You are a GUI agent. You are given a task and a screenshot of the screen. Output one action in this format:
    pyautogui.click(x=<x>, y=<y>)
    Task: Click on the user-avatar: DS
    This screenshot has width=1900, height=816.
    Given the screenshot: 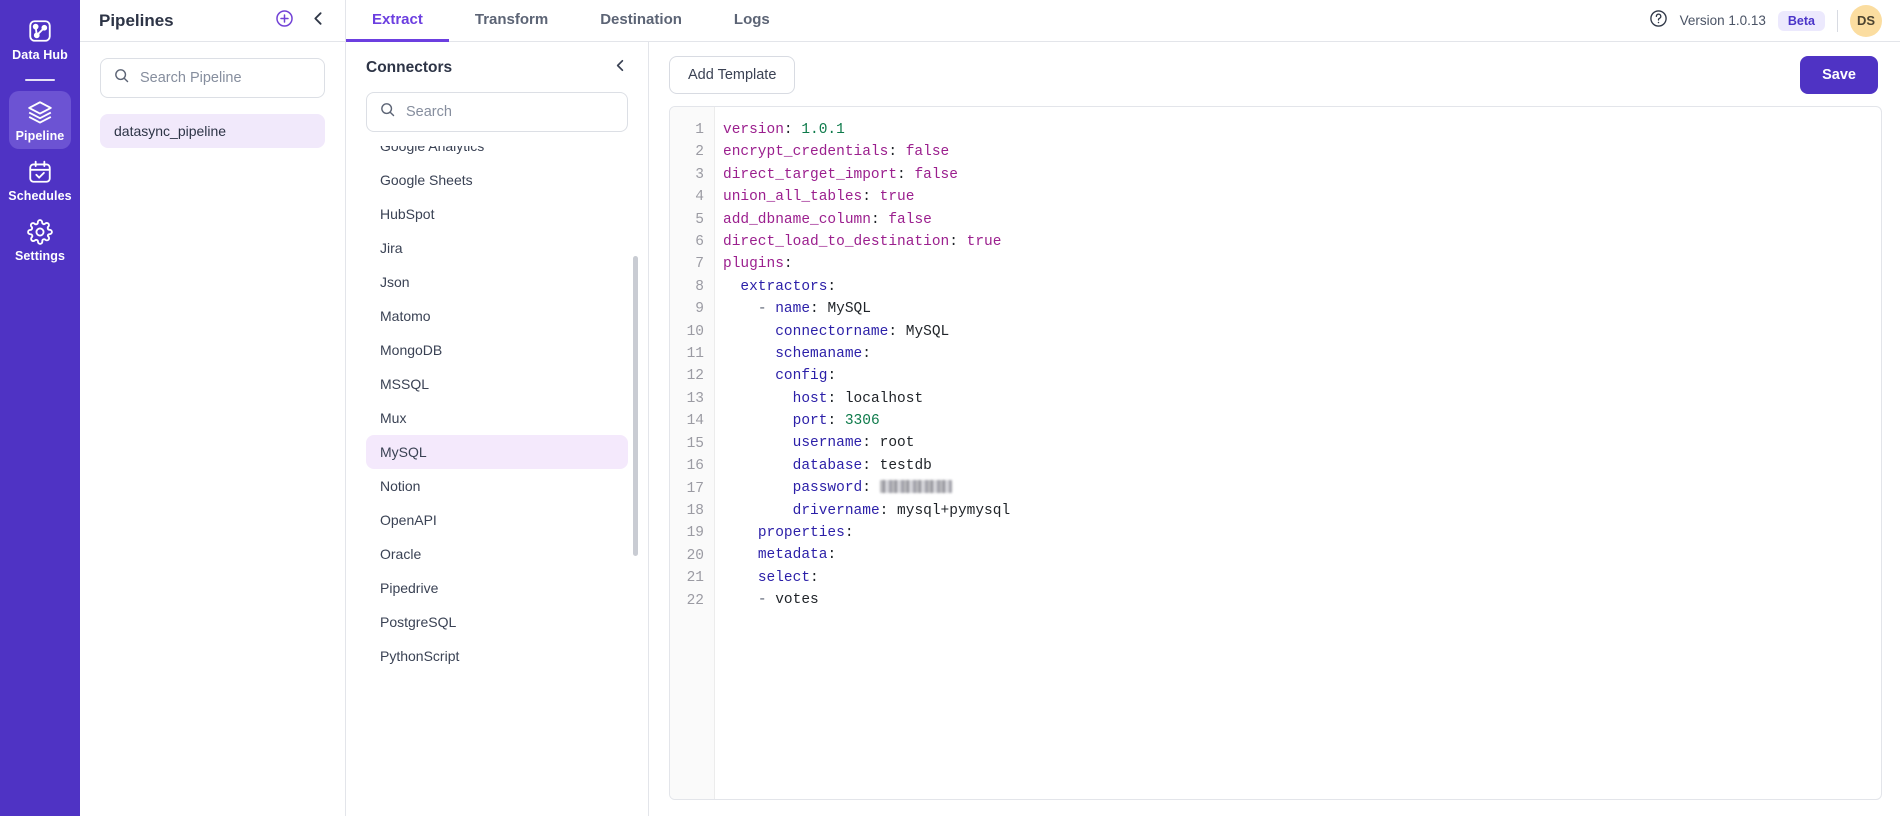 What is the action you would take?
    pyautogui.click(x=1866, y=20)
    